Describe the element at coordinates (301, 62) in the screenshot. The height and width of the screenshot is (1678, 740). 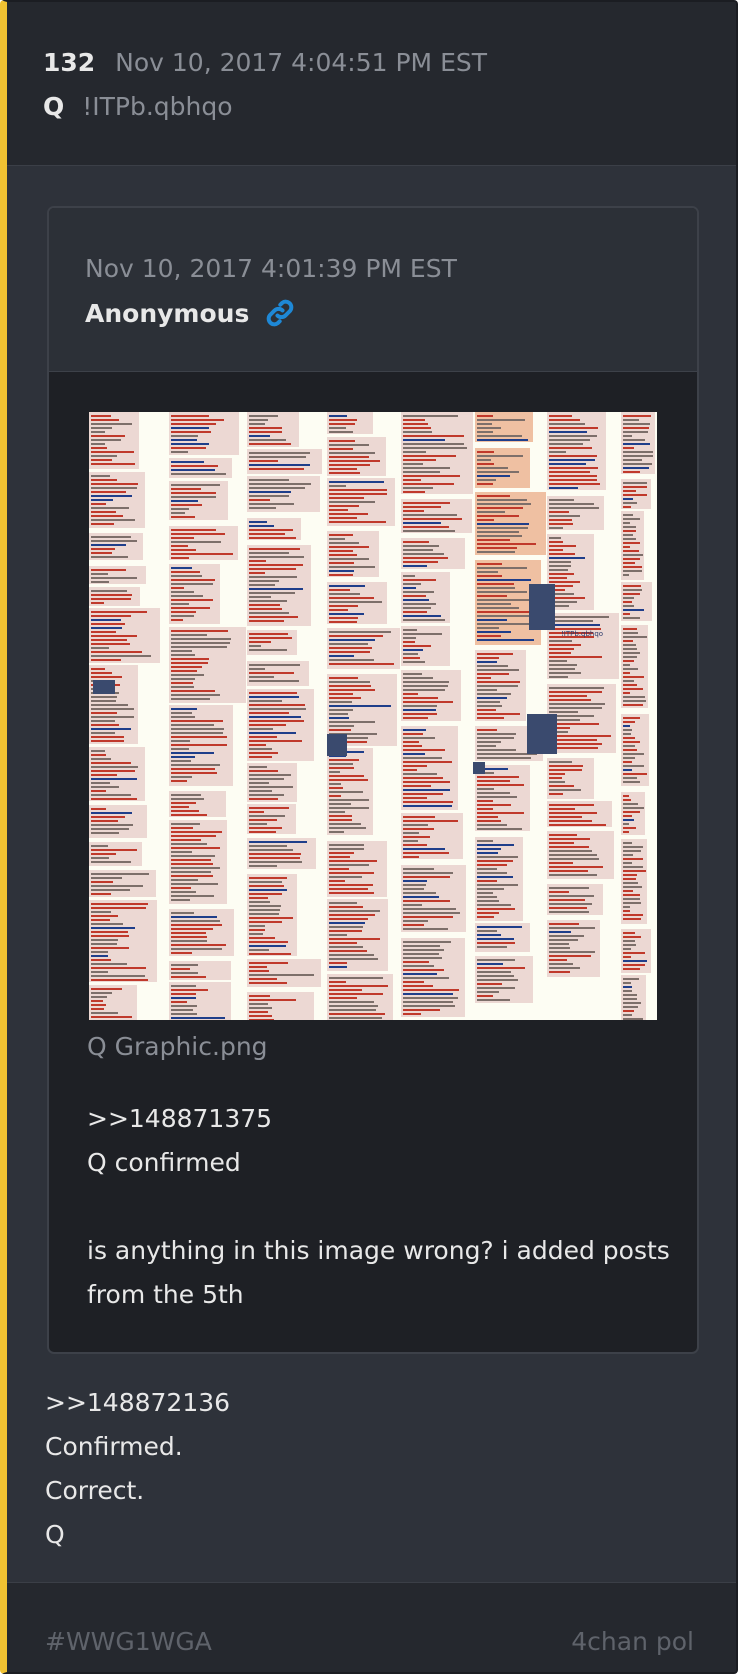
I see `post-date: Nov 10, 2017 4:04:51 PM EST` at that location.